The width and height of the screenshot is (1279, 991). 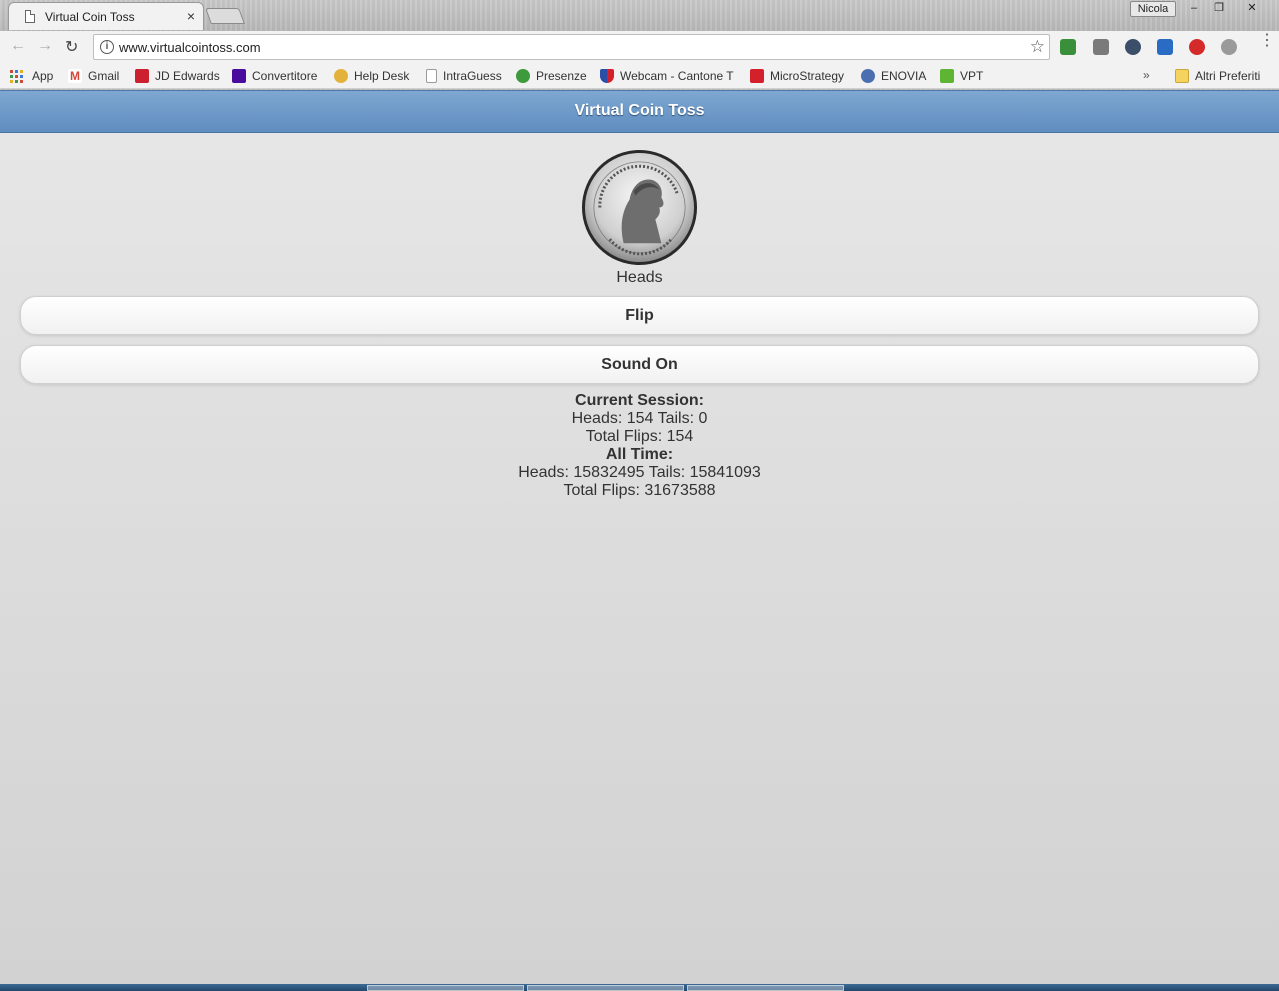 I want to click on bookmark-jd-edwards: JD Edwards, so click(x=177, y=76).